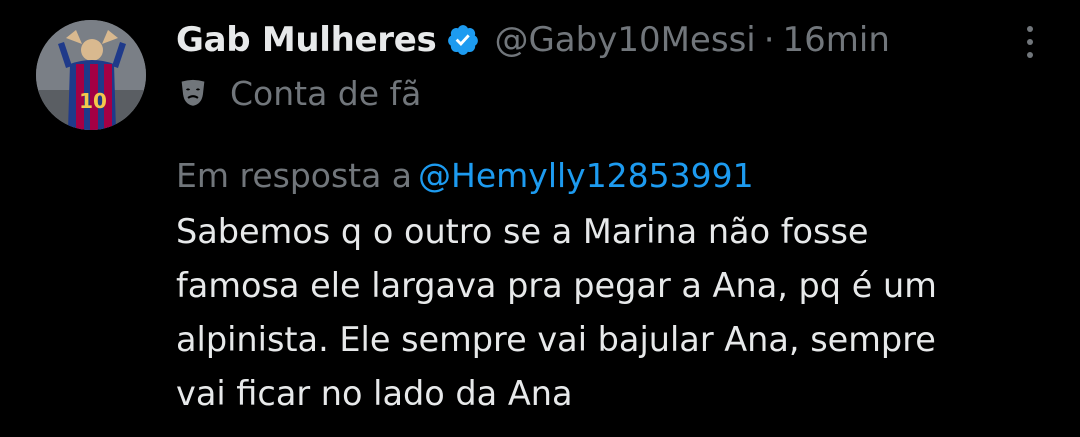 This screenshot has width=1080, height=437. Describe the element at coordinates (522, 231) in the screenshot. I see `tweet-text-line: Sabemos q o outro se a Marina não fosse` at that location.